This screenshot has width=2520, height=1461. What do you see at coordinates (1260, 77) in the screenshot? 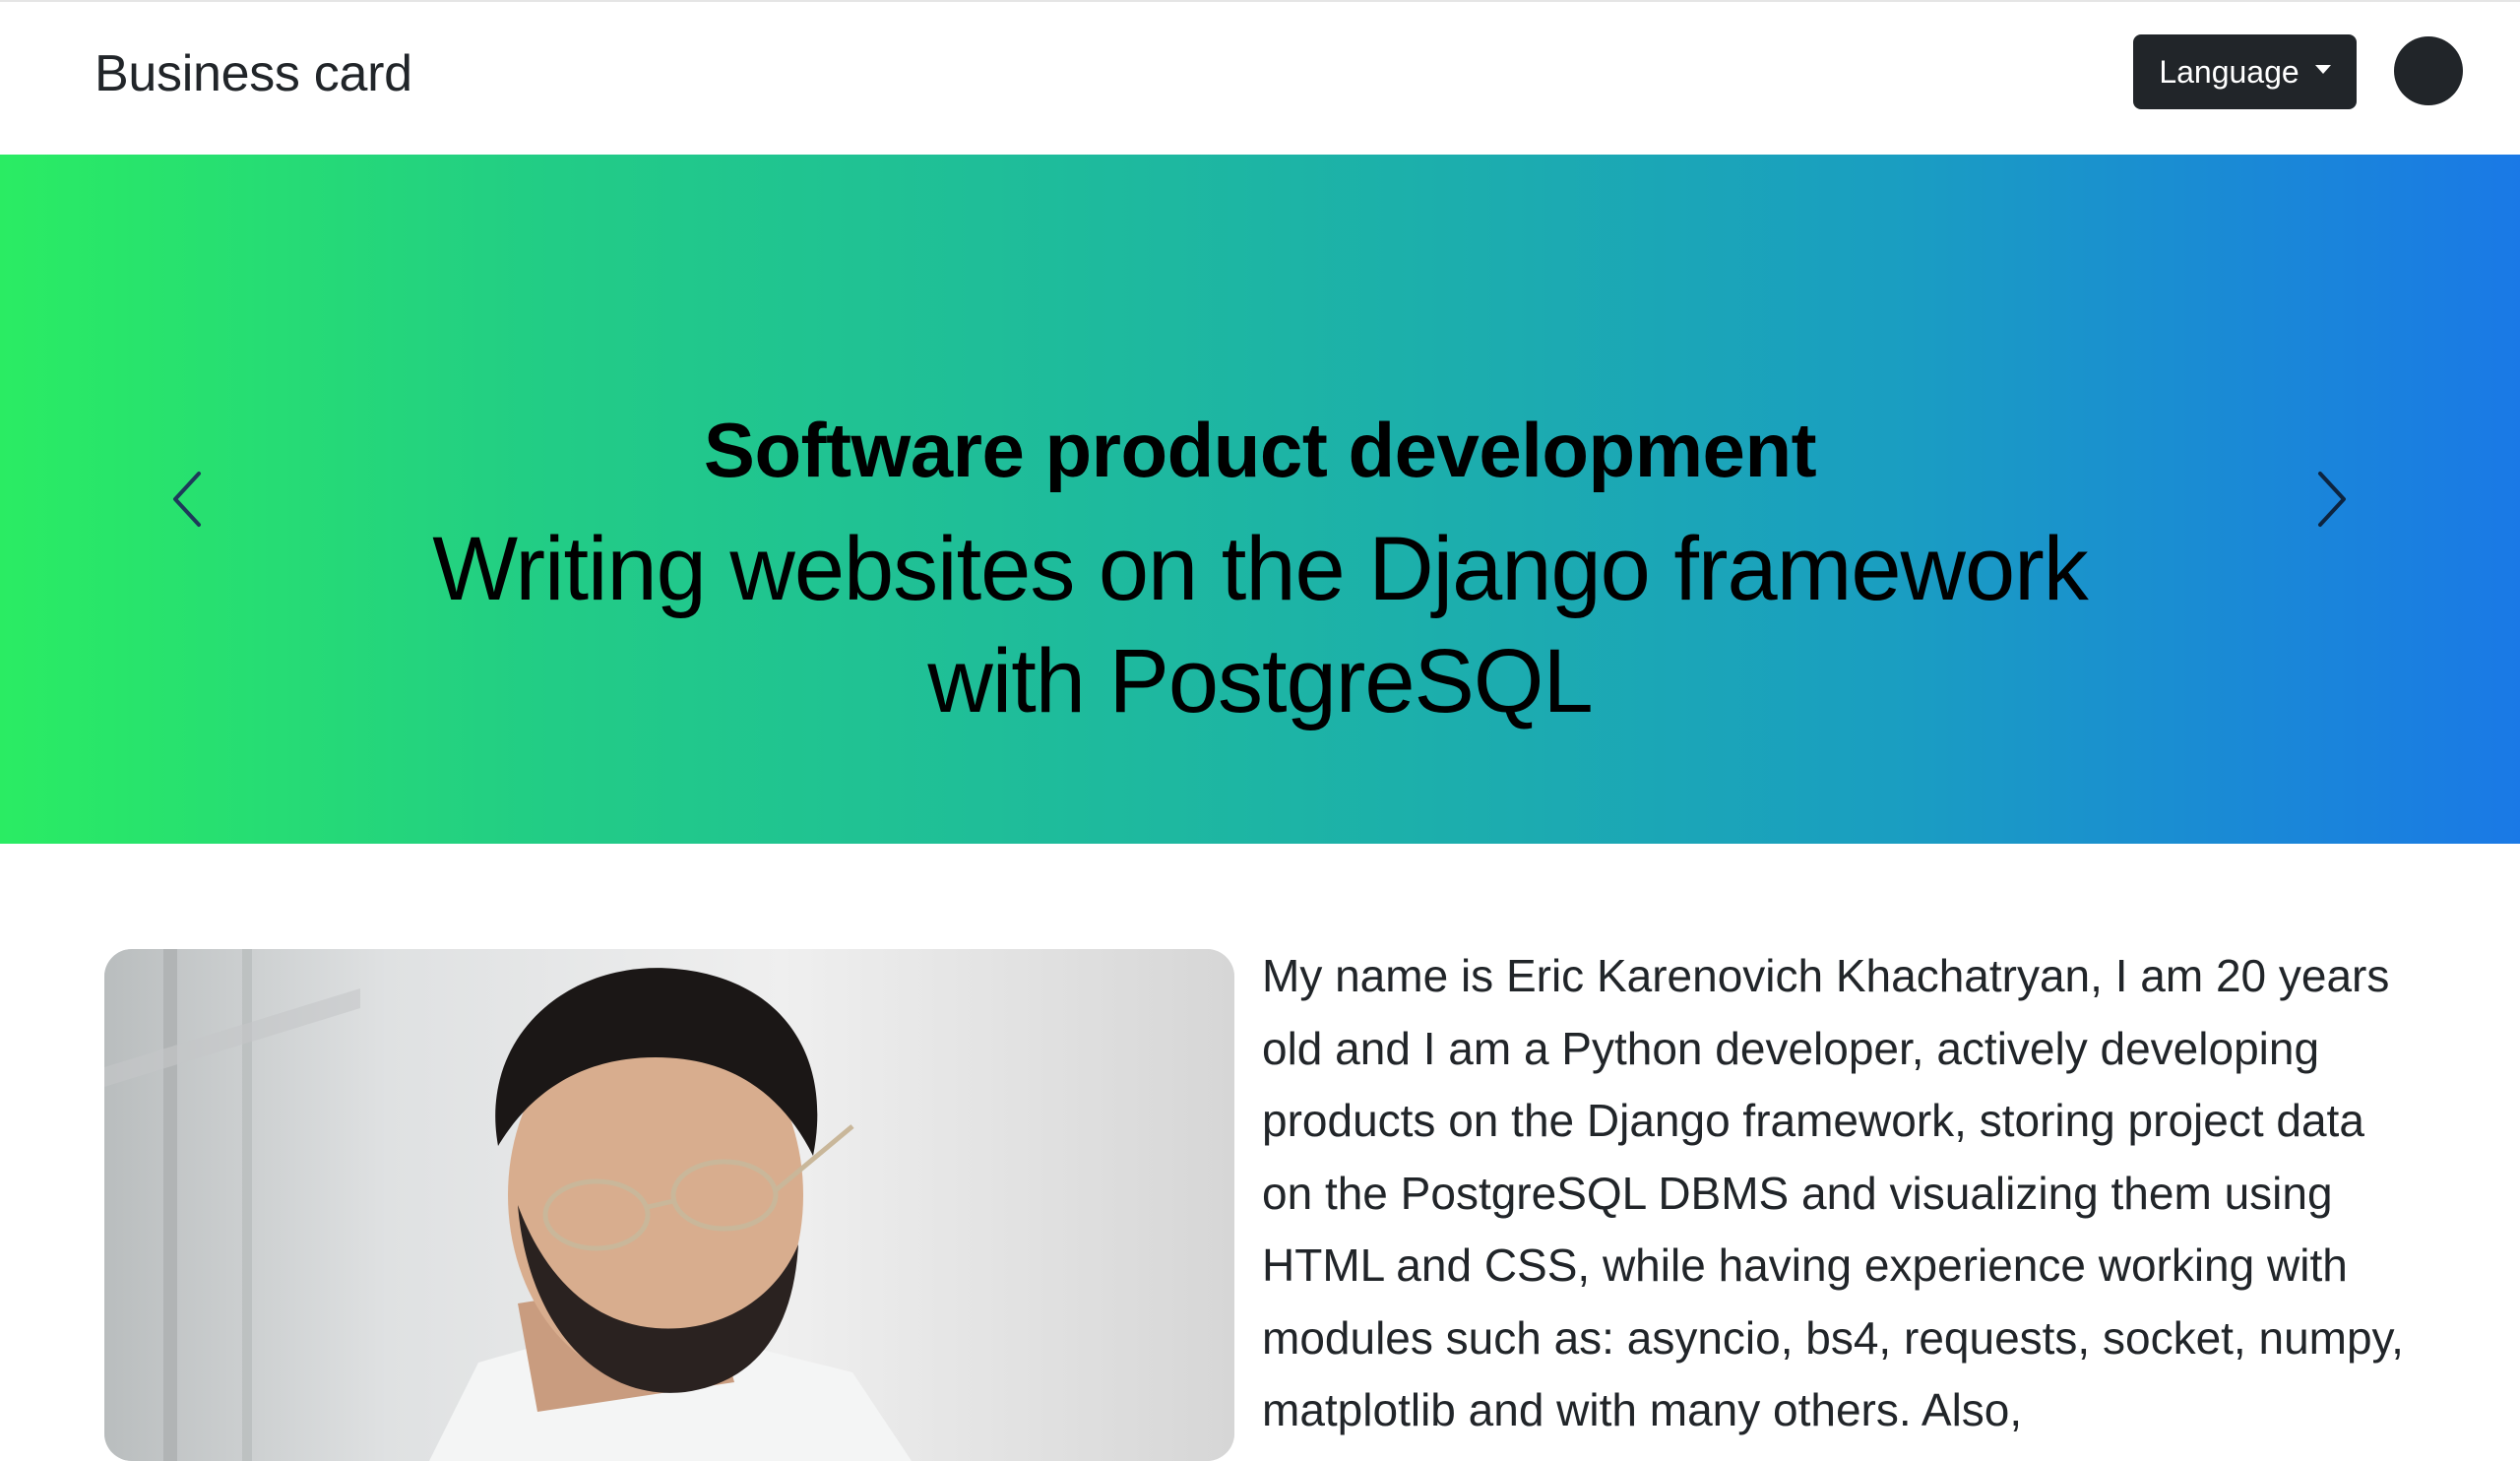
I see `navbar: Business card Language` at bounding box center [1260, 77].